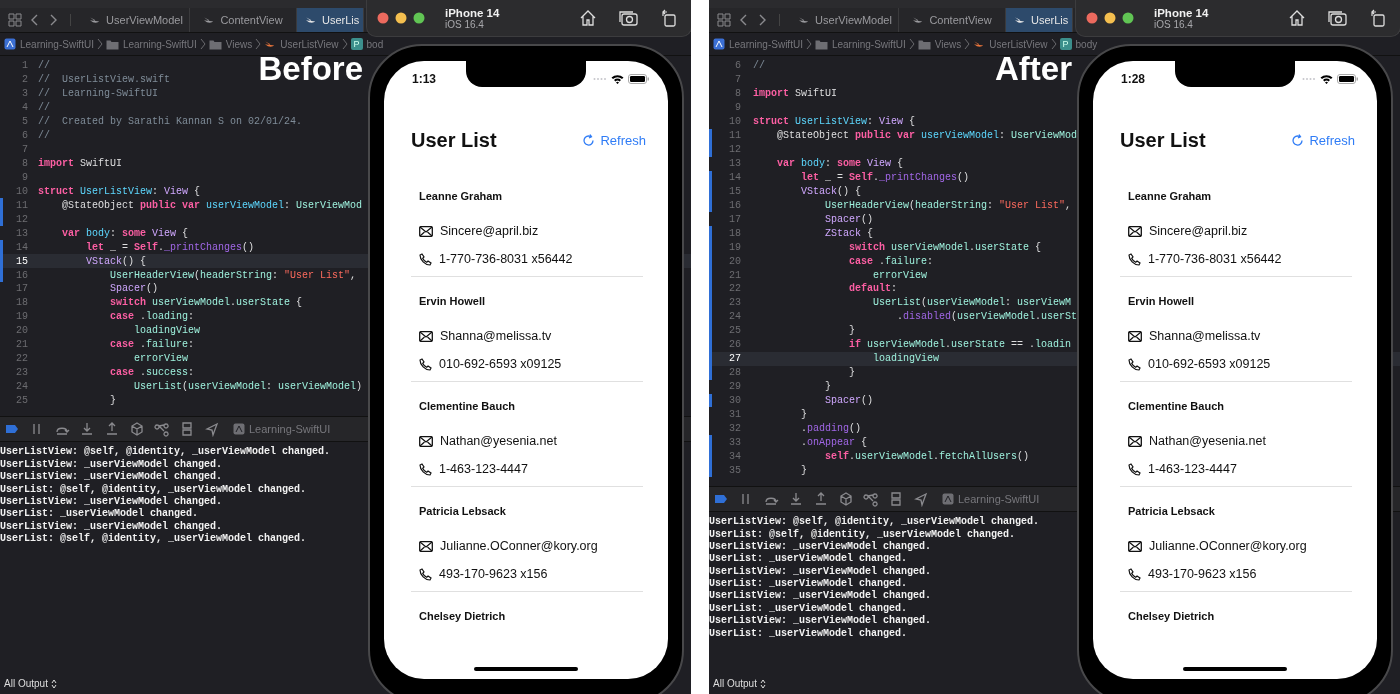 The width and height of the screenshot is (1400, 694). I want to click on line-number: 11, so click(725, 135).